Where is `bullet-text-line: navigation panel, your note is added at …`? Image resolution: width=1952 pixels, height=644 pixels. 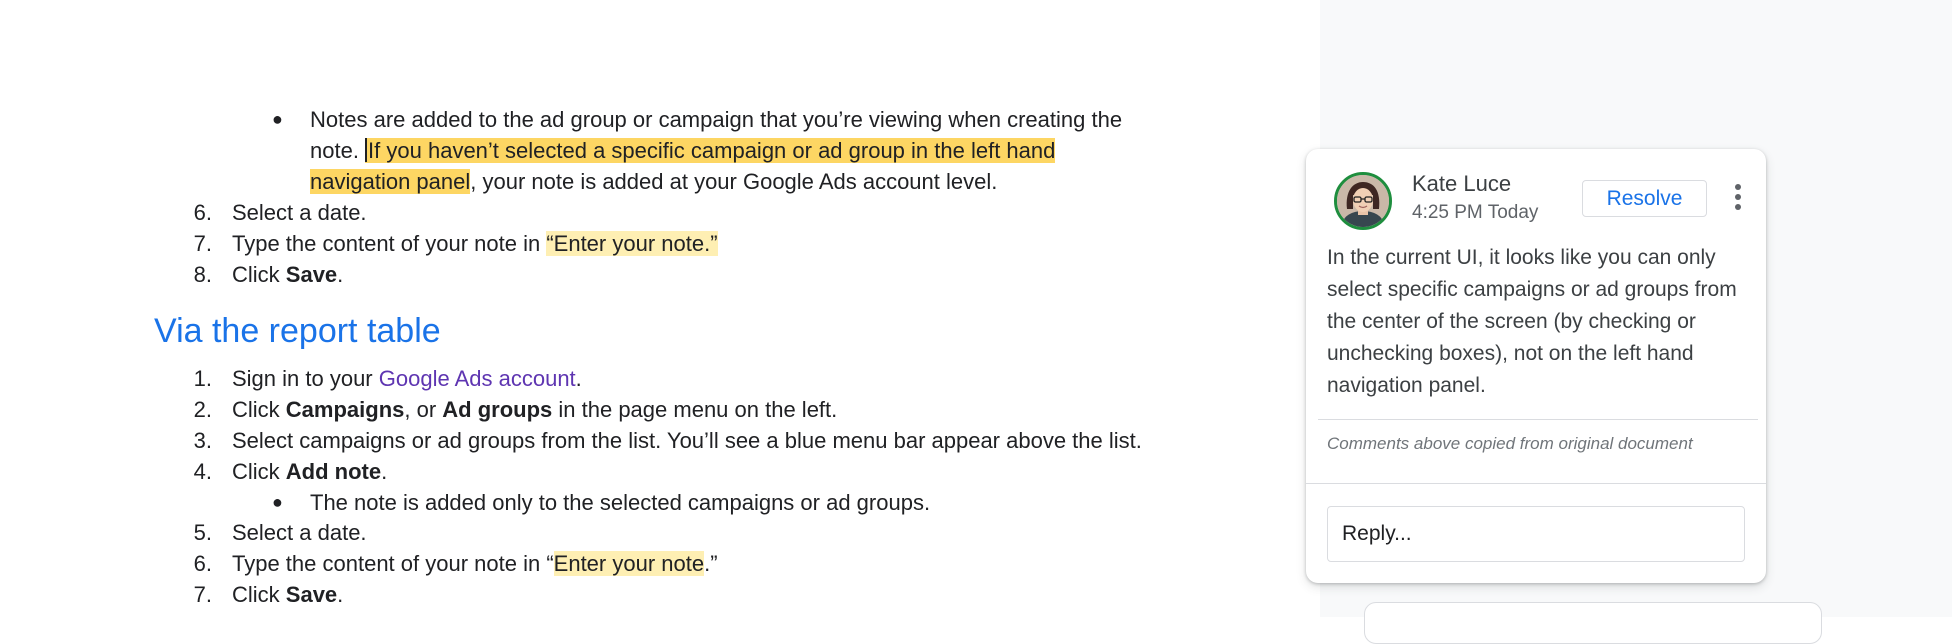 bullet-text-line: navigation panel, your note is added at … is located at coordinates (654, 181).